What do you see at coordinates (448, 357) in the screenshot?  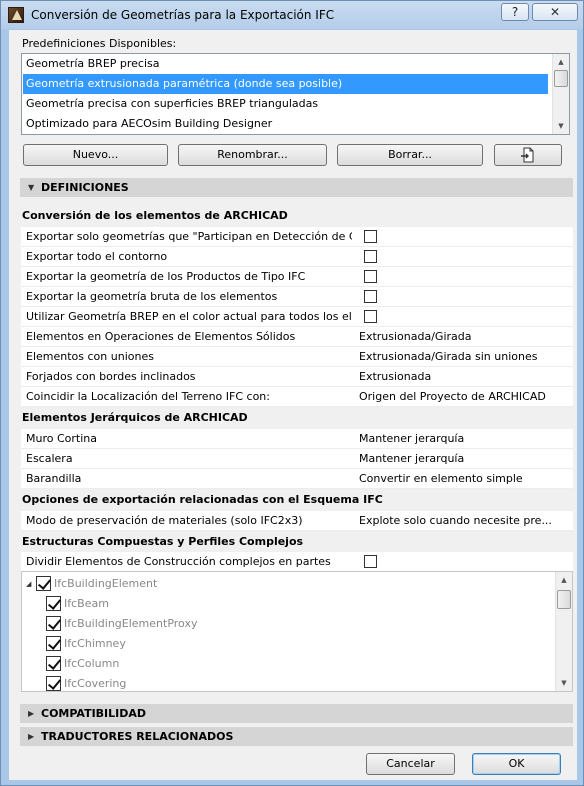 I see `setting-value: Extrusionada/Girada sin uniones` at bounding box center [448, 357].